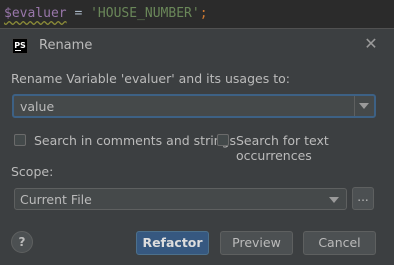  What do you see at coordinates (78, 13) in the screenshot?
I see `code-operator: =` at bounding box center [78, 13].